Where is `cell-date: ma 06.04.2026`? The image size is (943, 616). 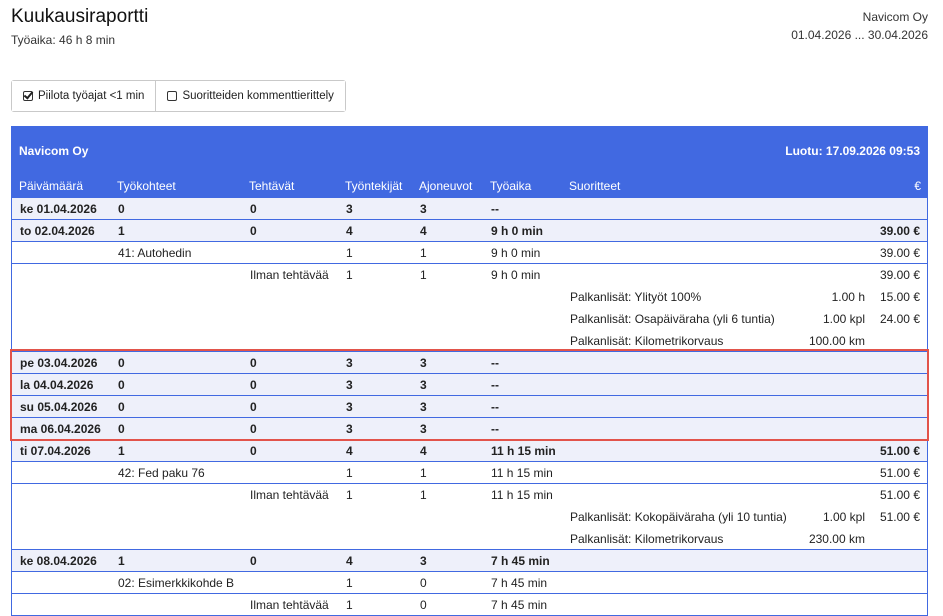 cell-date: ma 06.04.2026 is located at coordinates (60, 429).